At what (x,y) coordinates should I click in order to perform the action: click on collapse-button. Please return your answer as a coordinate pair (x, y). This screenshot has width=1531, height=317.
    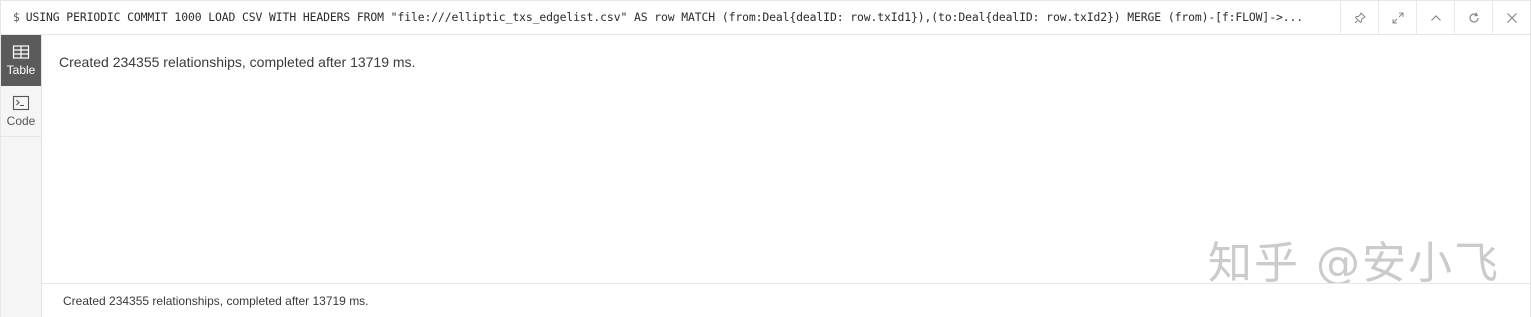
    Looking at the image, I should click on (1435, 17).